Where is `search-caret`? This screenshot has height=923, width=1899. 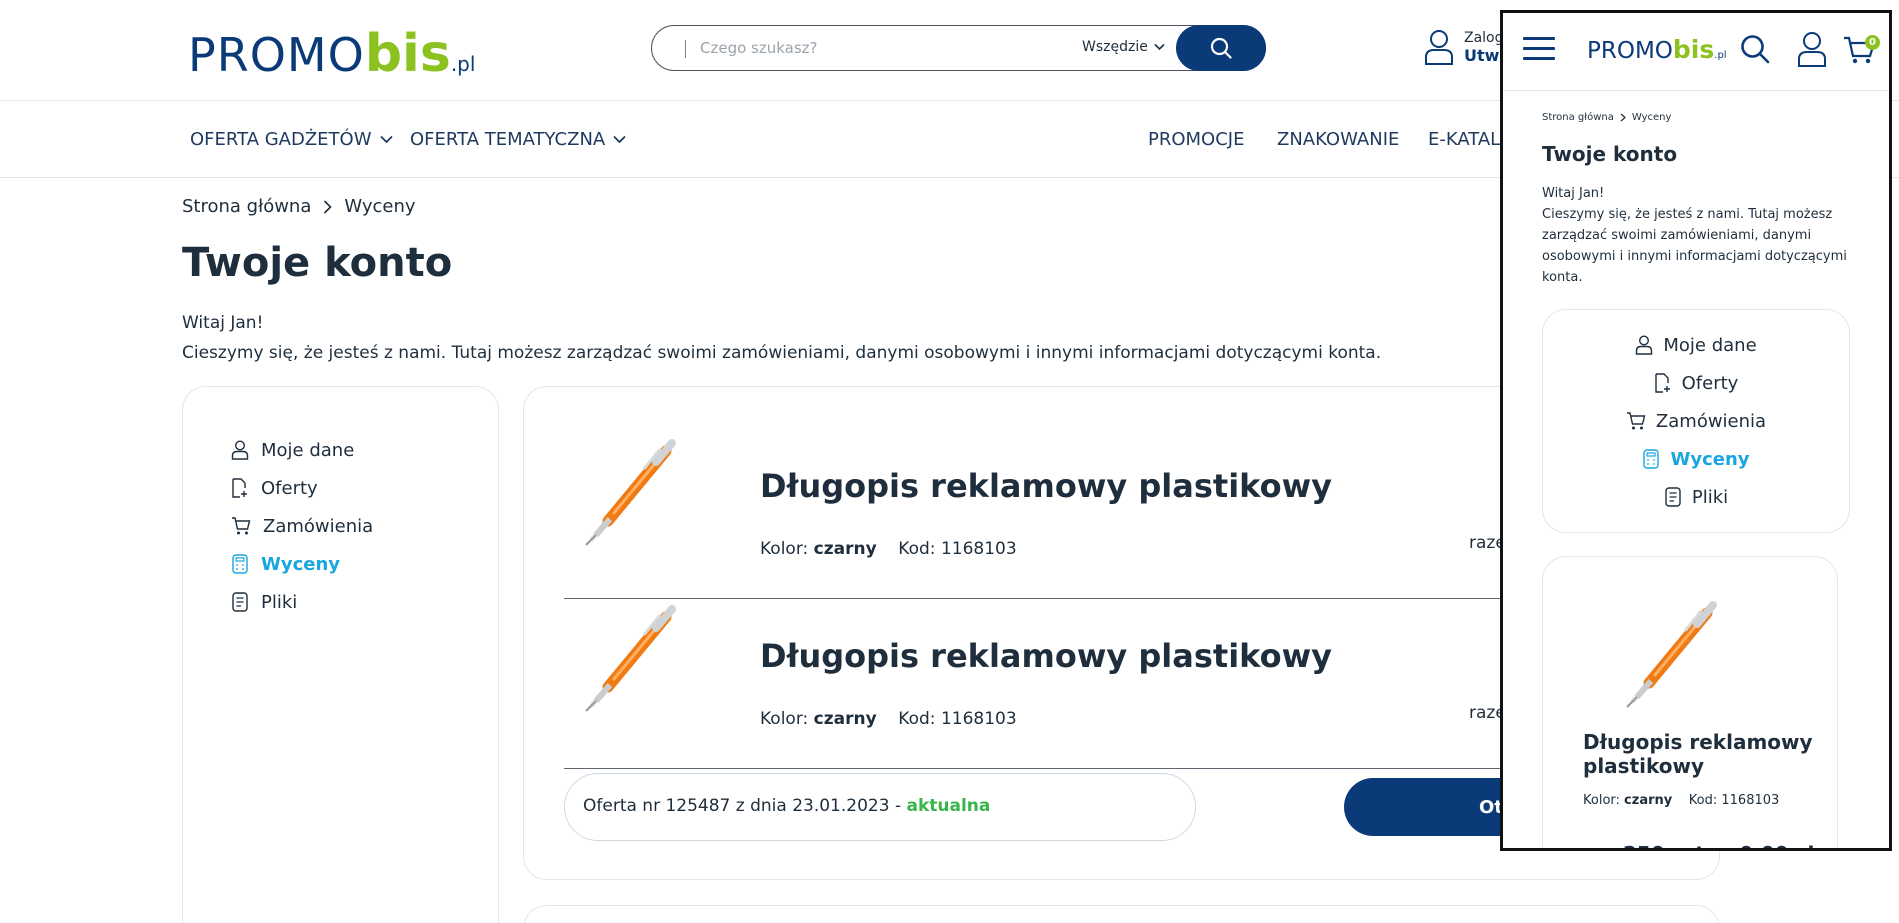 search-caret is located at coordinates (685, 49).